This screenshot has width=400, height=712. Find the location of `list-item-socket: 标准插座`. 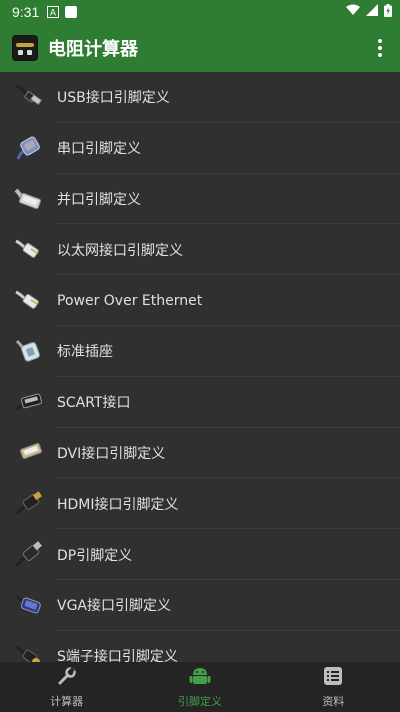

list-item-socket: 标准插座 is located at coordinates (200, 351).